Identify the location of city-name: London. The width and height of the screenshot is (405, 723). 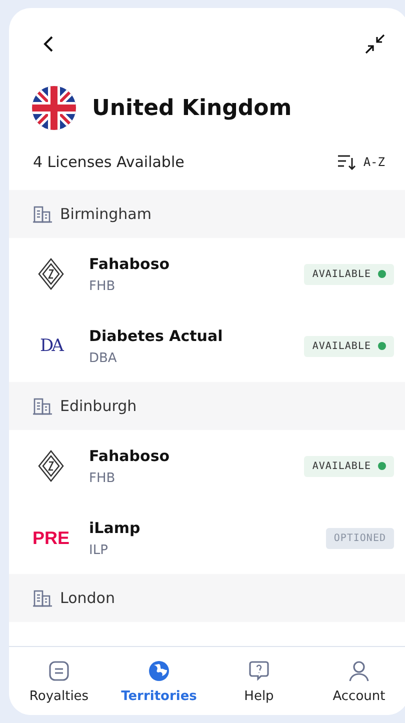
(87, 598).